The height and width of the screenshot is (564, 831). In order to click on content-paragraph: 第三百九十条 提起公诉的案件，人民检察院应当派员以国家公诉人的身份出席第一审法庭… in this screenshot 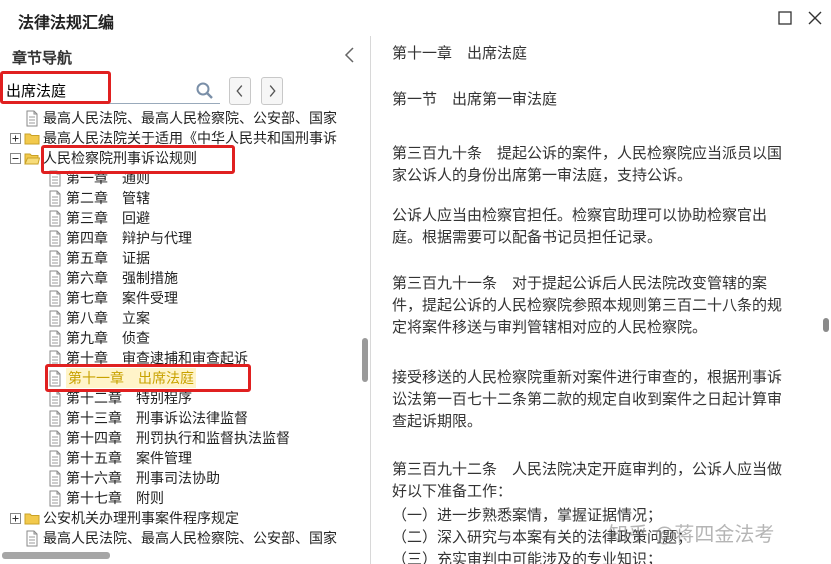, I will do `click(587, 164)`.